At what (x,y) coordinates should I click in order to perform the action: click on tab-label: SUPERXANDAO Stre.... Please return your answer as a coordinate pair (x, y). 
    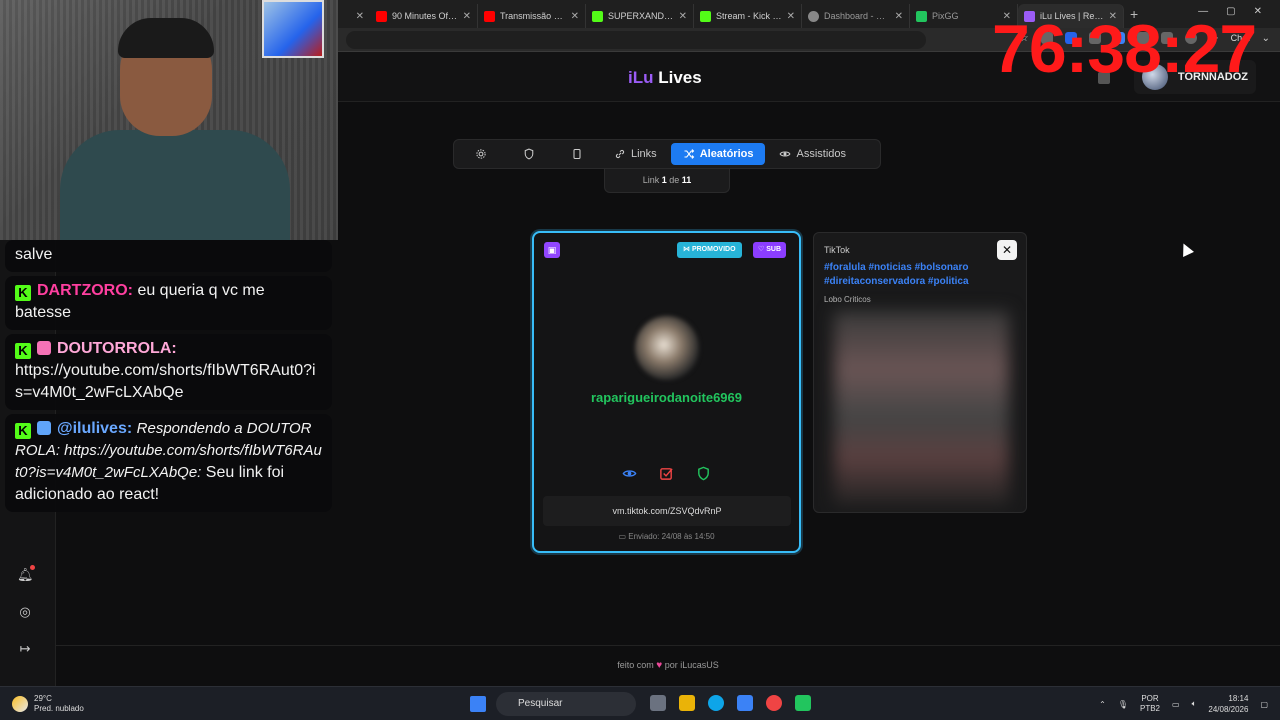
    Looking at the image, I should click on (641, 16).